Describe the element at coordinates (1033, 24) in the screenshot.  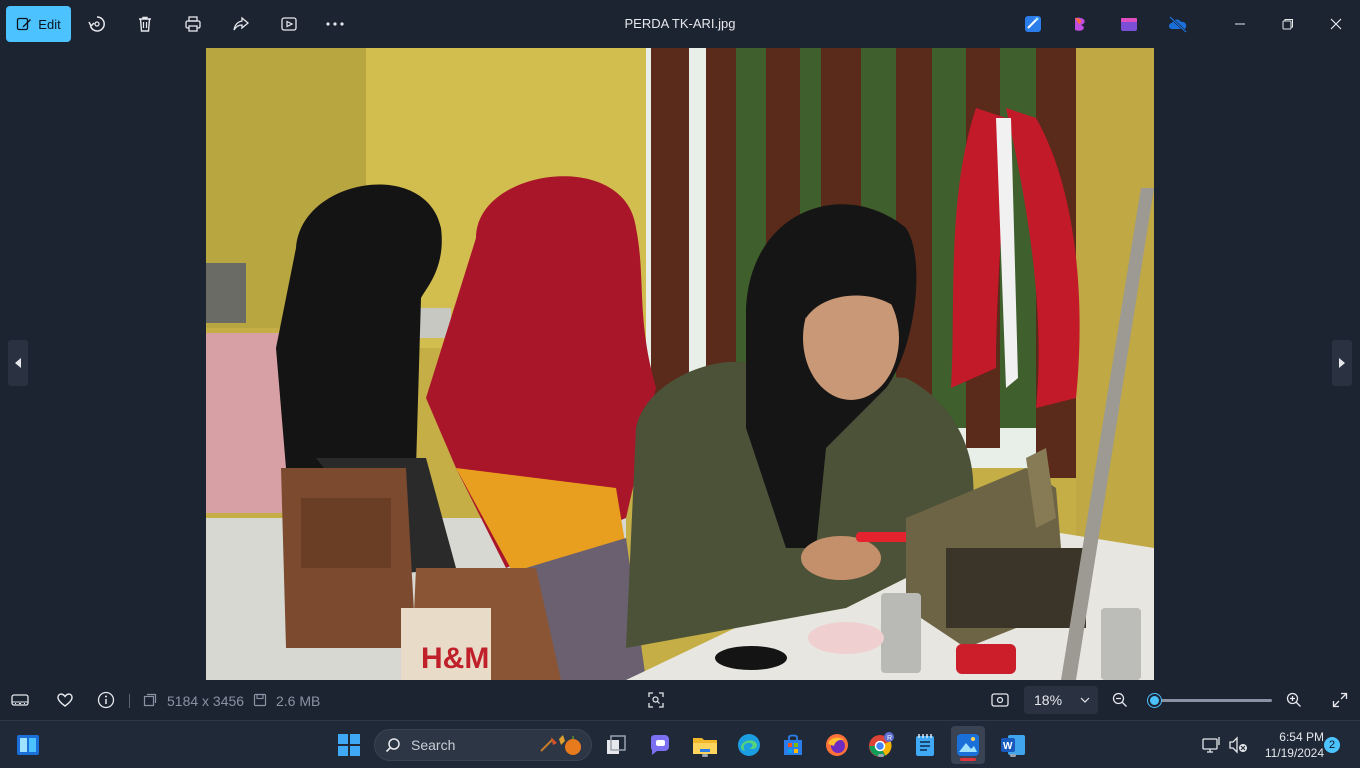
I see `photos-edit-icon` at that location.